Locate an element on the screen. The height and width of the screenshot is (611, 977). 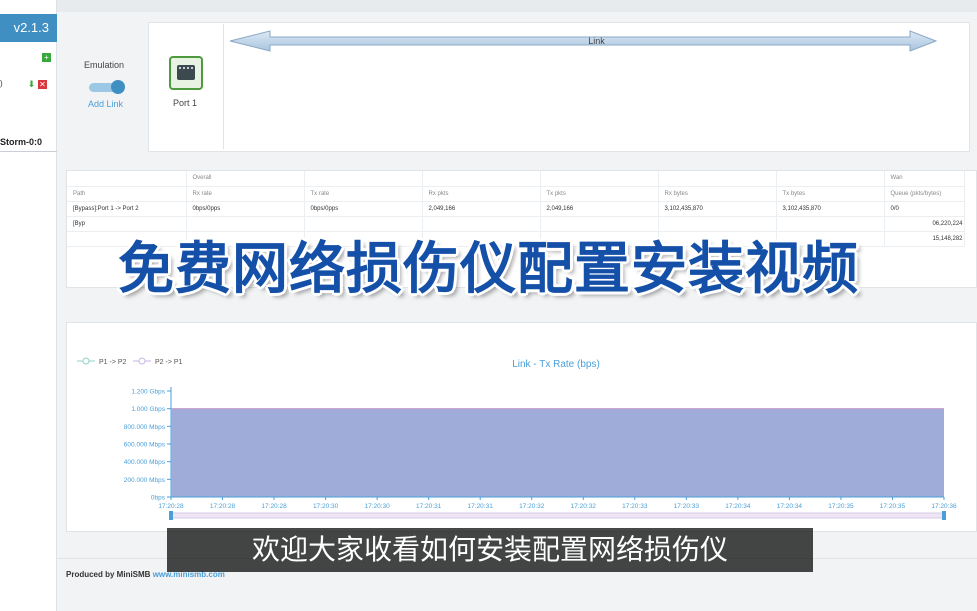
sidebar: v2.1.3 + ) ⬇ ✕ Storm-0:0 is located at coordinates (28, 305).